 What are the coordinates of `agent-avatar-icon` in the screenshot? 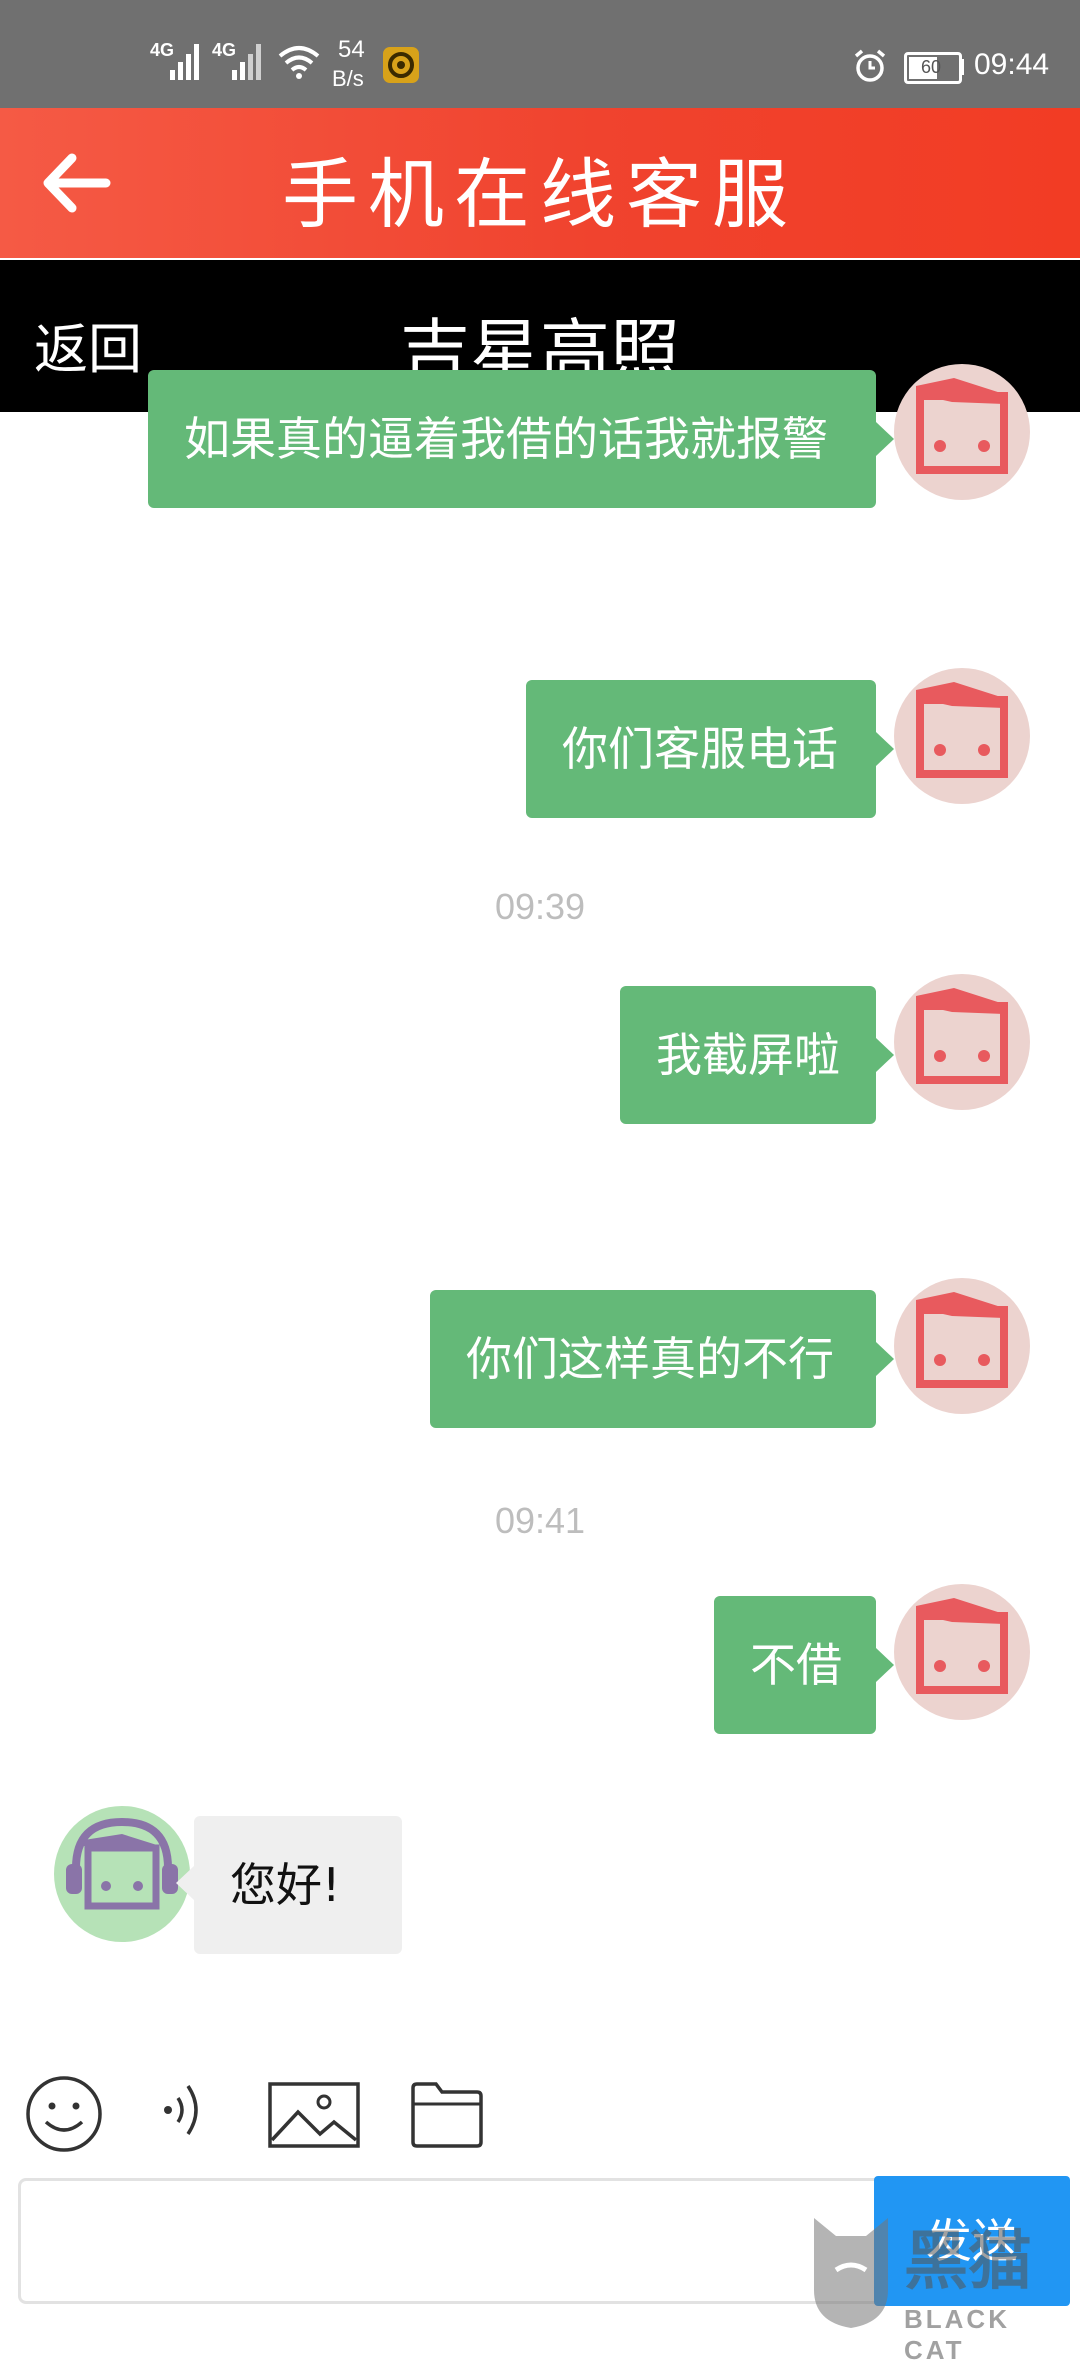 It's located at (122, 1874).